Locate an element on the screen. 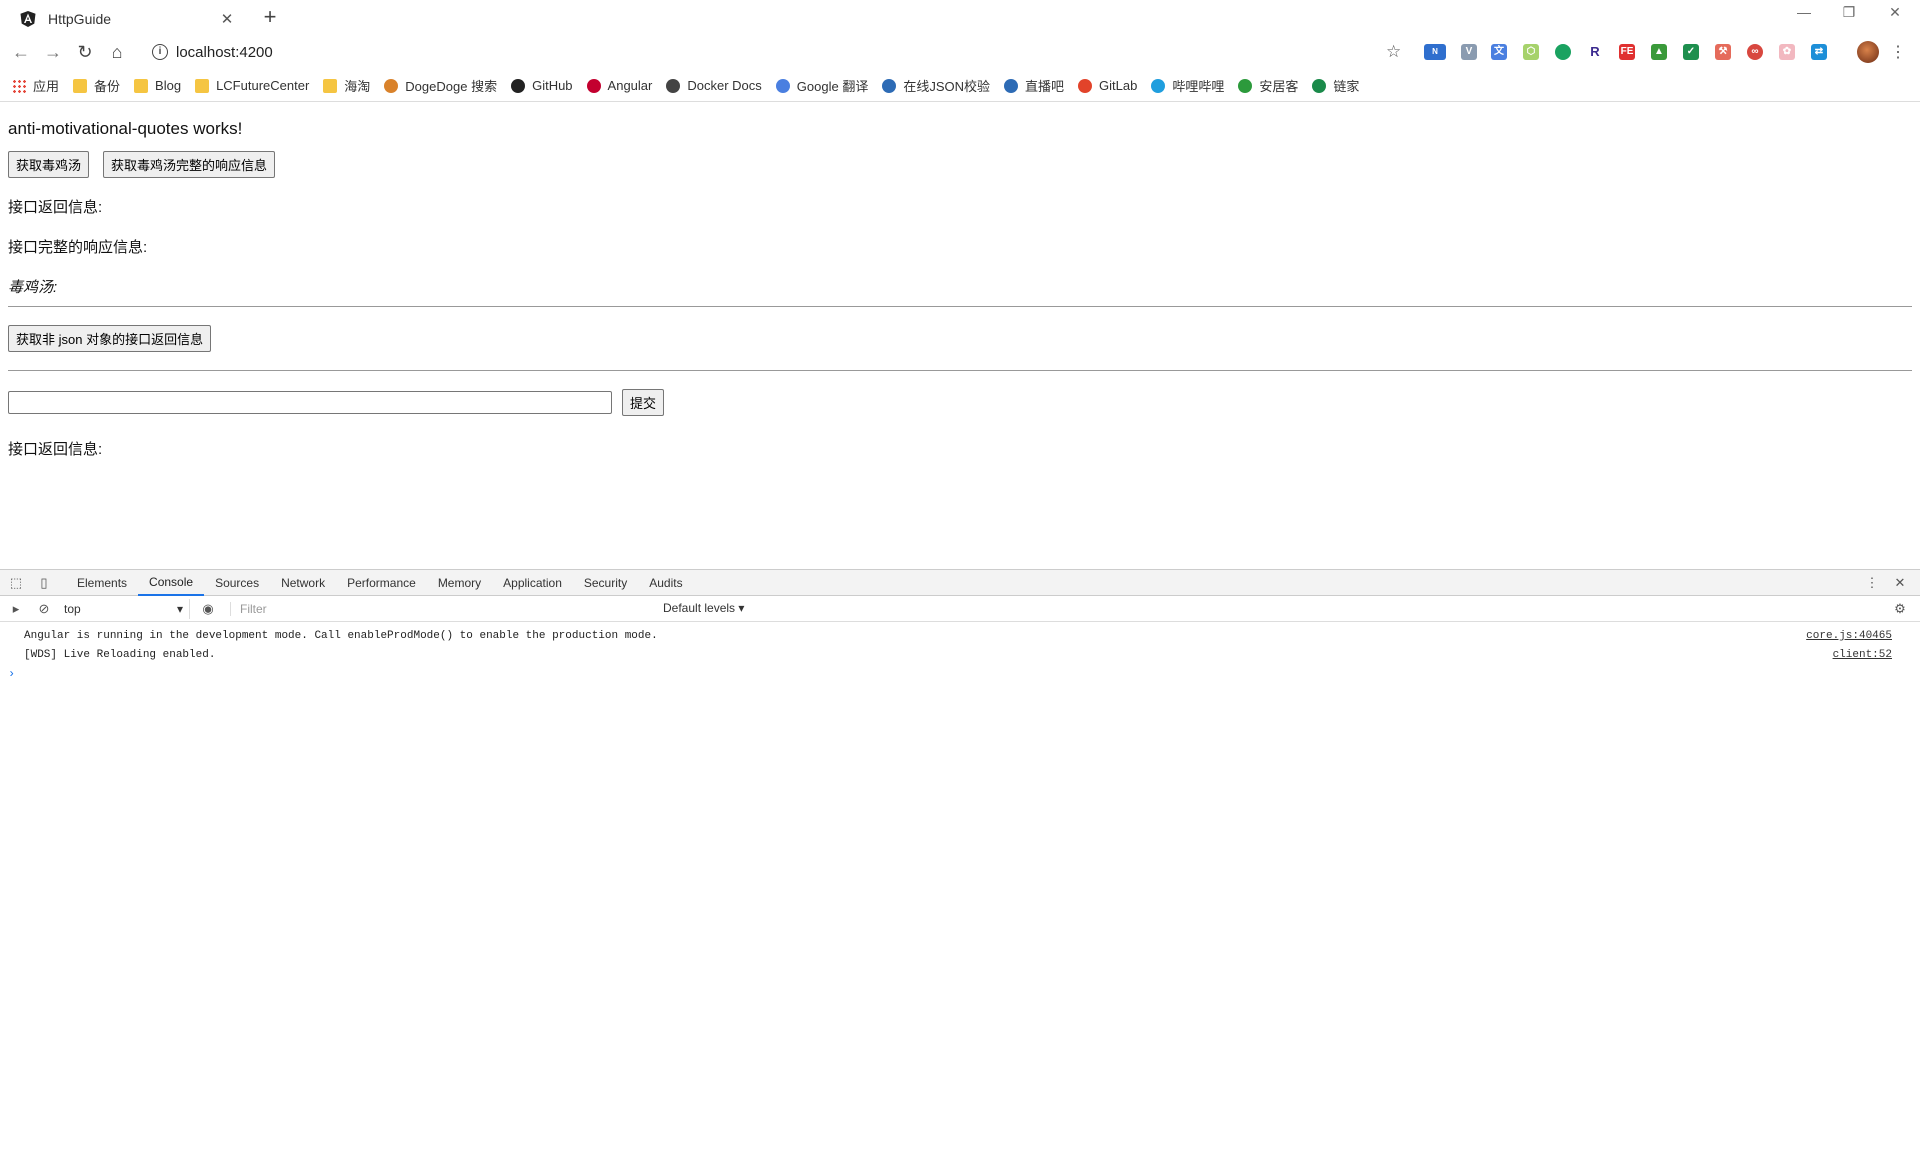 The height and width of the screenshot is (1160, 1920). bookmark-label: Docker Docs is located at coordinates (724, 85).